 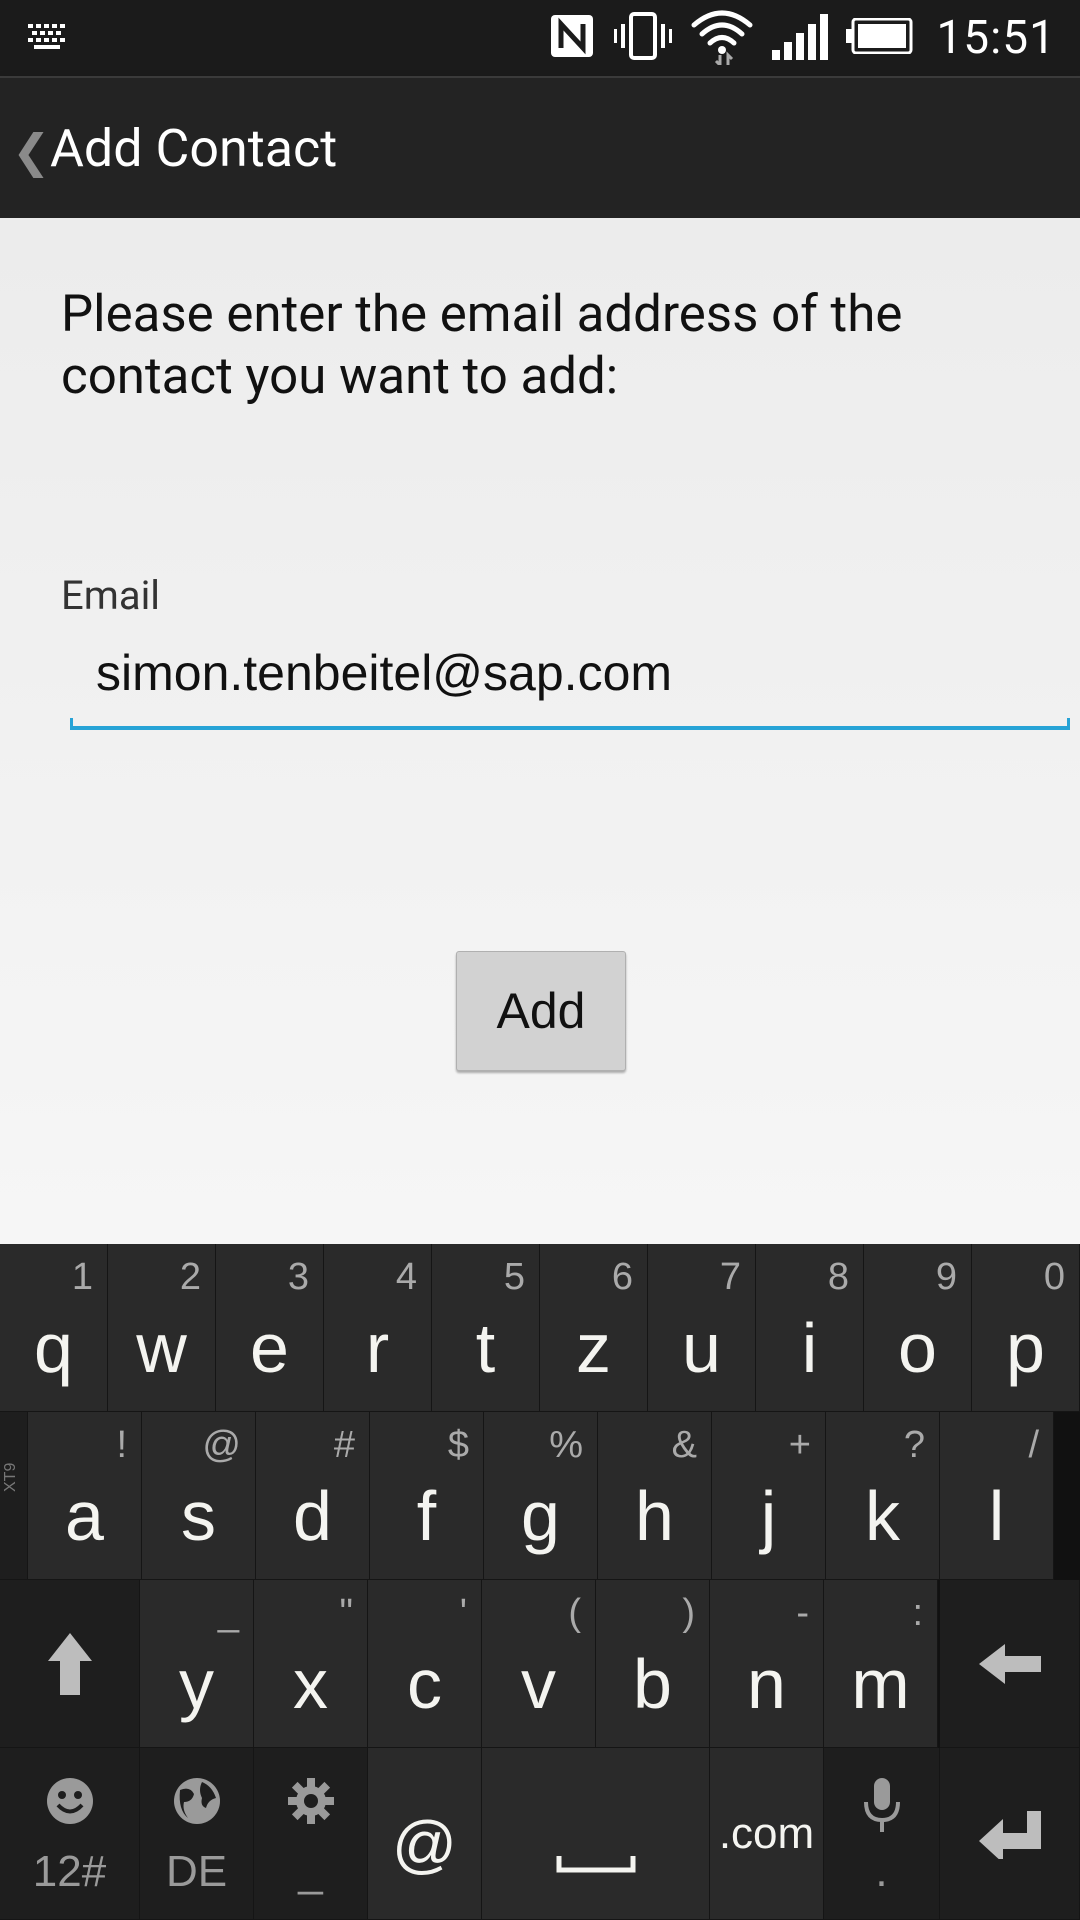 I want to click on email-field-underline, so click(x=570, y=724).